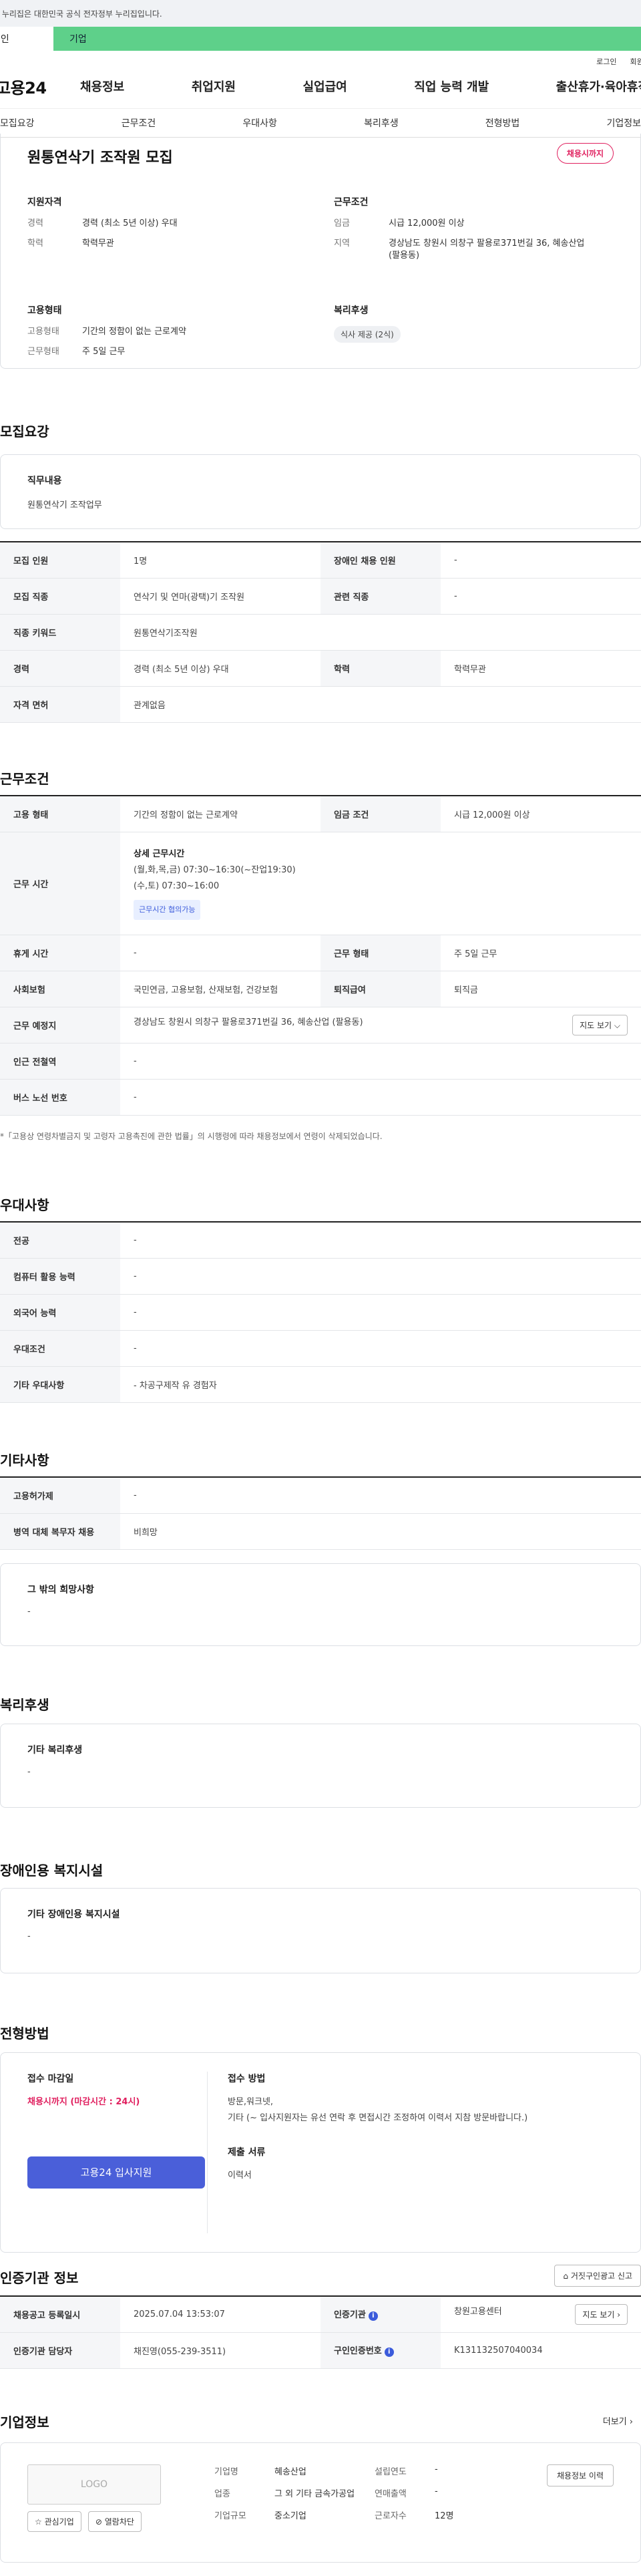  What do you see at coordinates (40, 86) in the screenshot?
I see `site-logo: 고용24` at bounding box center [40, 86].